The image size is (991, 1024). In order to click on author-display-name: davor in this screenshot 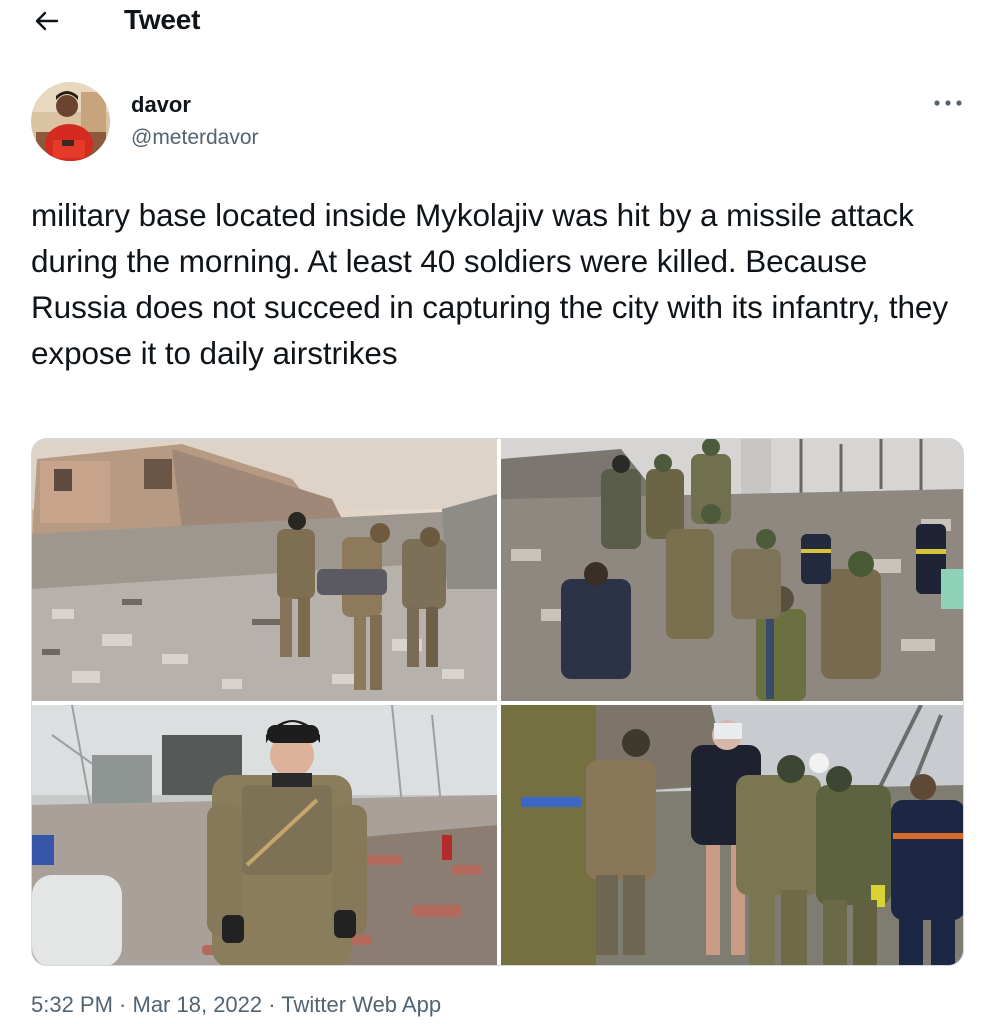, I will do `click(161, 105)`.